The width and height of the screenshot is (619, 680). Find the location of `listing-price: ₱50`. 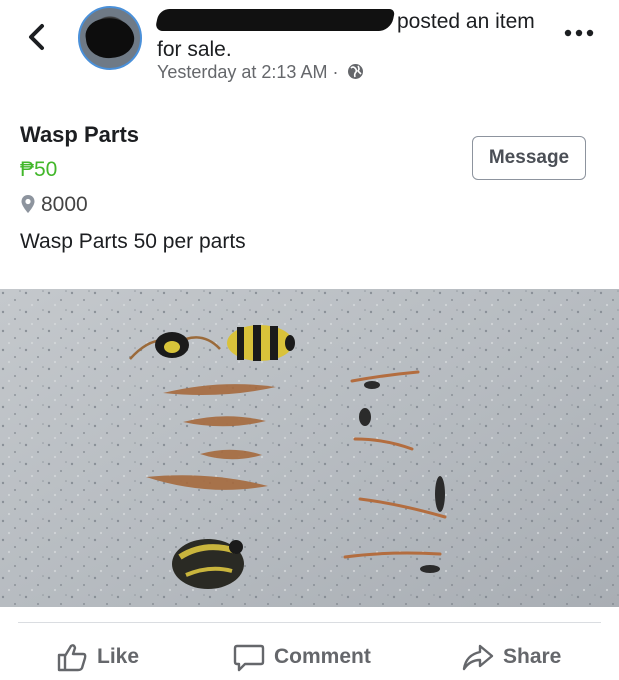

listing-price: ₱50 is located at coordinates (39, 169).